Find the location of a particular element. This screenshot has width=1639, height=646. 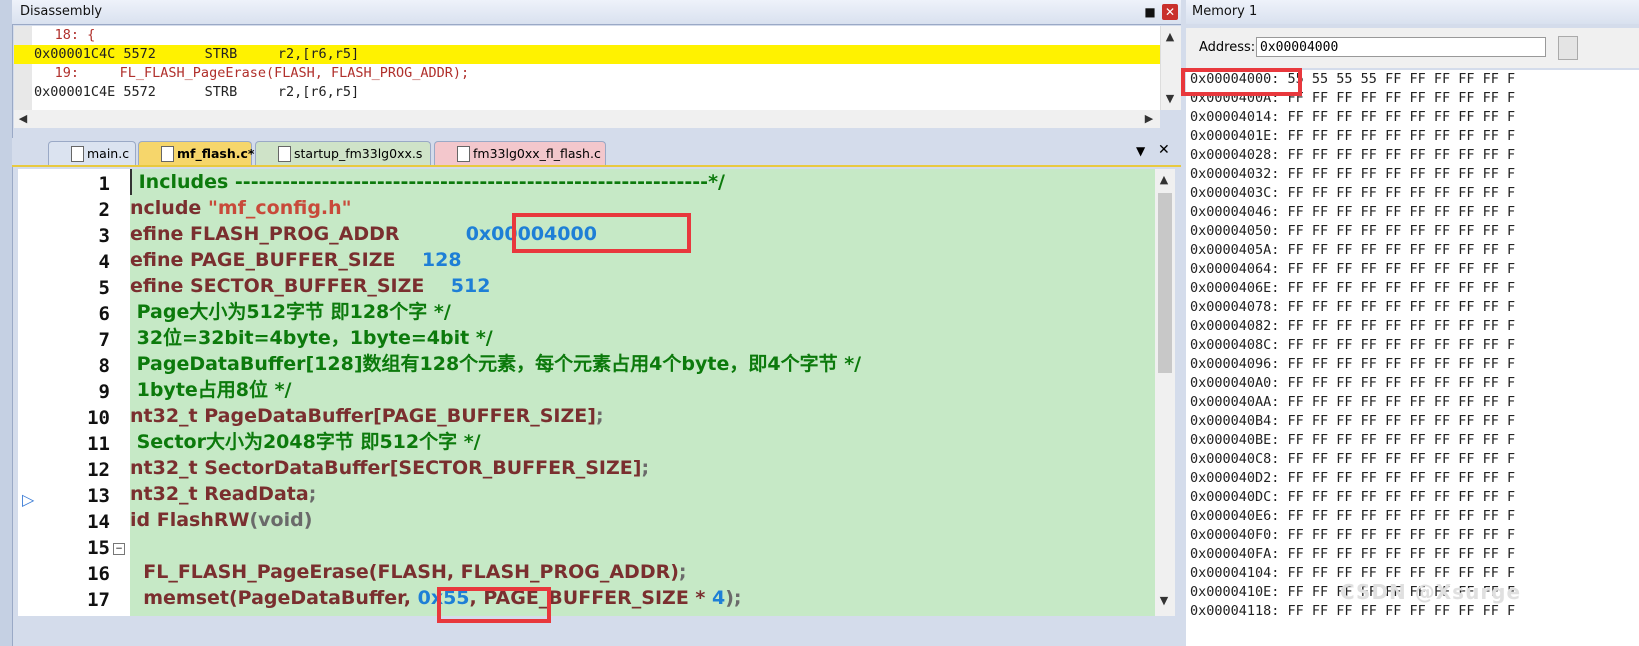

annotation-box-fill-value is located at coordinates (494, 605).